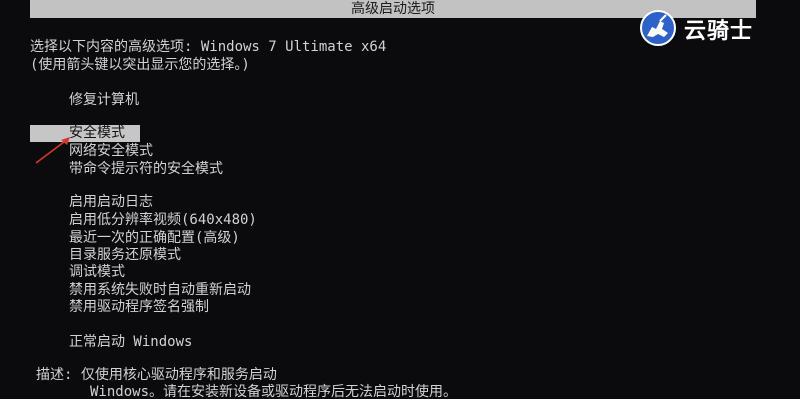 The width and height of the screenshot is (800, 399). Describe the element at coordinates (104, 100) in the screenshot. I see `option-repair-computer: 修复计算机` at that location.